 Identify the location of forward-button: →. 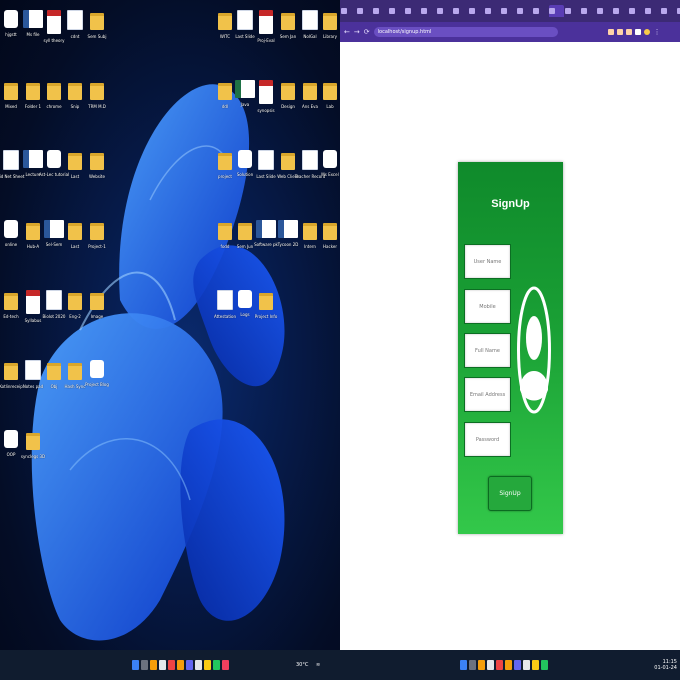
(357, 32).